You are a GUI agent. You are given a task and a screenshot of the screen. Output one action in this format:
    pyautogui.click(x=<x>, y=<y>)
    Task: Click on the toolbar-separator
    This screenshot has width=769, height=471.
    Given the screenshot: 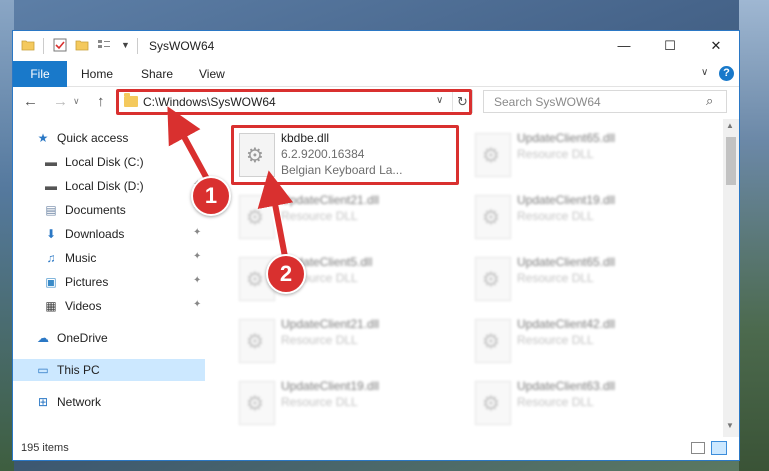 What is the action you would take?
    pyautogui.click(x=137, y=46)
    